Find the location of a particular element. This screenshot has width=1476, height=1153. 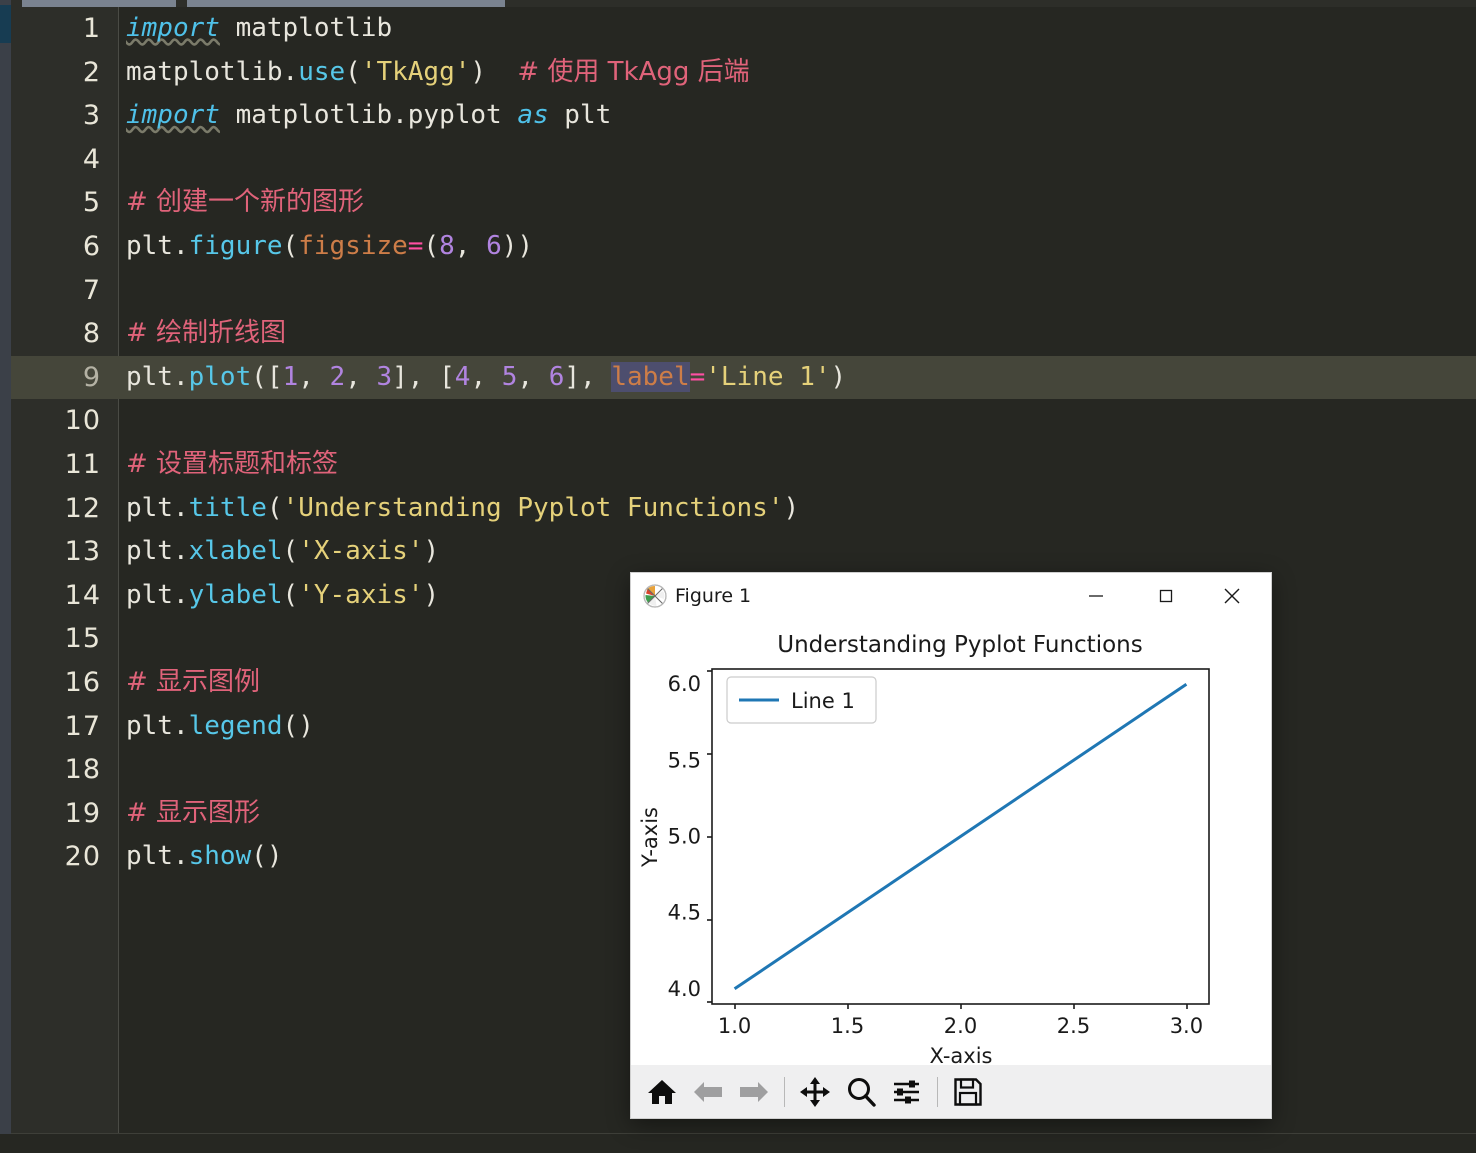

x-tick-label: 3.0 is located at coordinates (1186, 1026).